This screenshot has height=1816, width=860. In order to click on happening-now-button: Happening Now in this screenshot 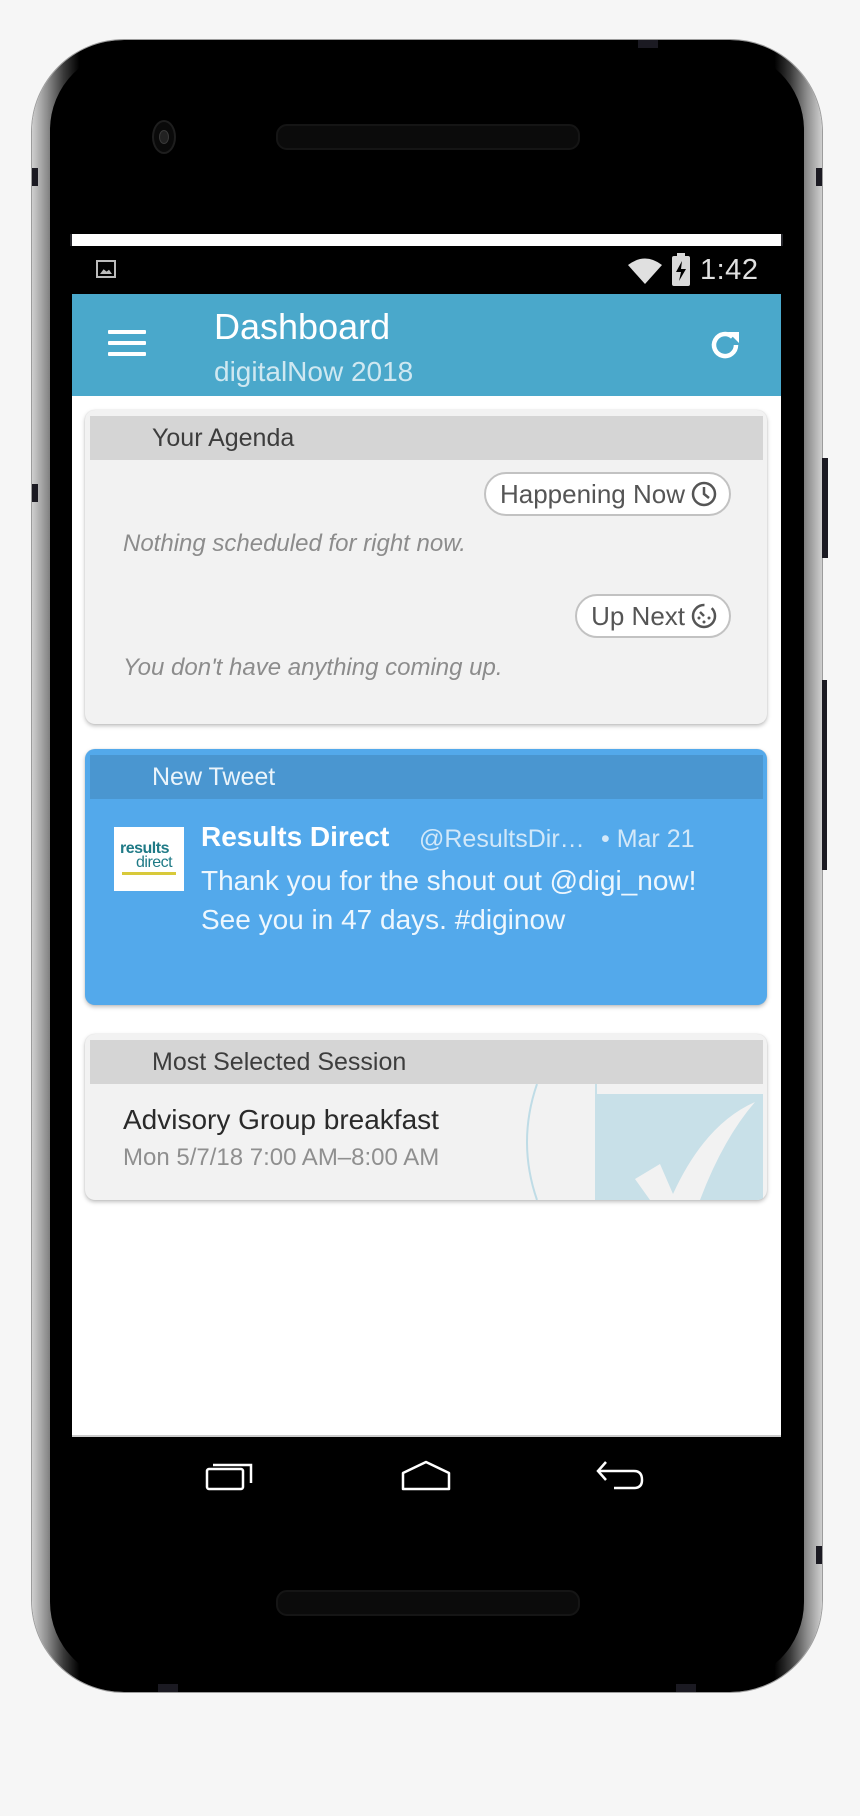, I will do `click(607, 494)`.